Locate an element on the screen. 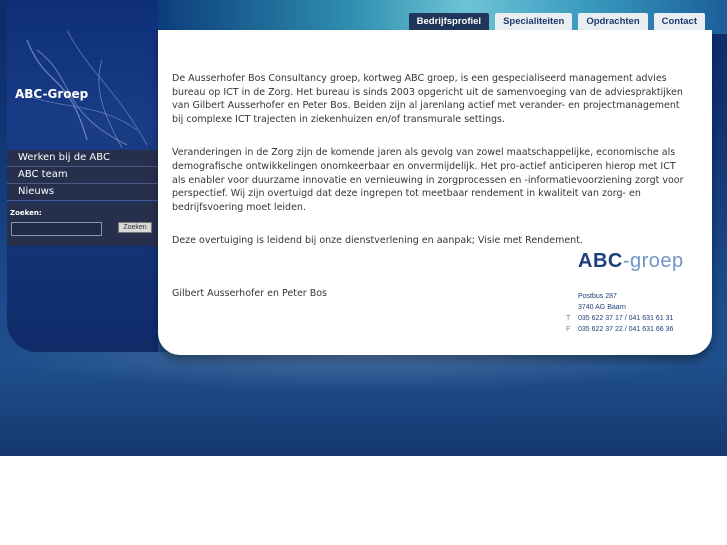  sidebar-item-werken: Werken bij de ABC is located at coordinates (82, 158).